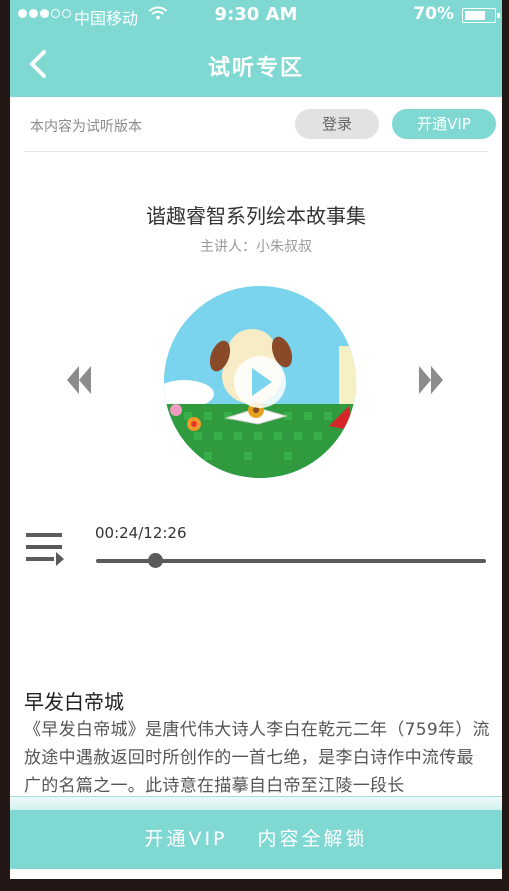 This screenshot has height=891, width=509. What do you see at coordinates (312, 839) in the screenshot?
I see `cta-label-right: 内容全解锁` at bounding box center [312, 839].